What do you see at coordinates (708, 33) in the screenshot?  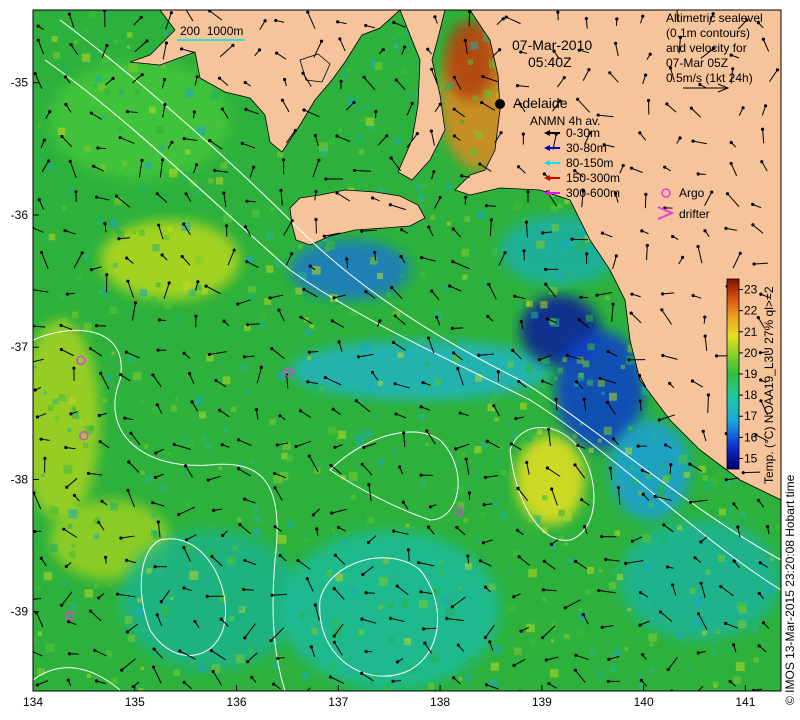 I see `info-line-2: (0.1m contours)` at bounding box center [708, 33].